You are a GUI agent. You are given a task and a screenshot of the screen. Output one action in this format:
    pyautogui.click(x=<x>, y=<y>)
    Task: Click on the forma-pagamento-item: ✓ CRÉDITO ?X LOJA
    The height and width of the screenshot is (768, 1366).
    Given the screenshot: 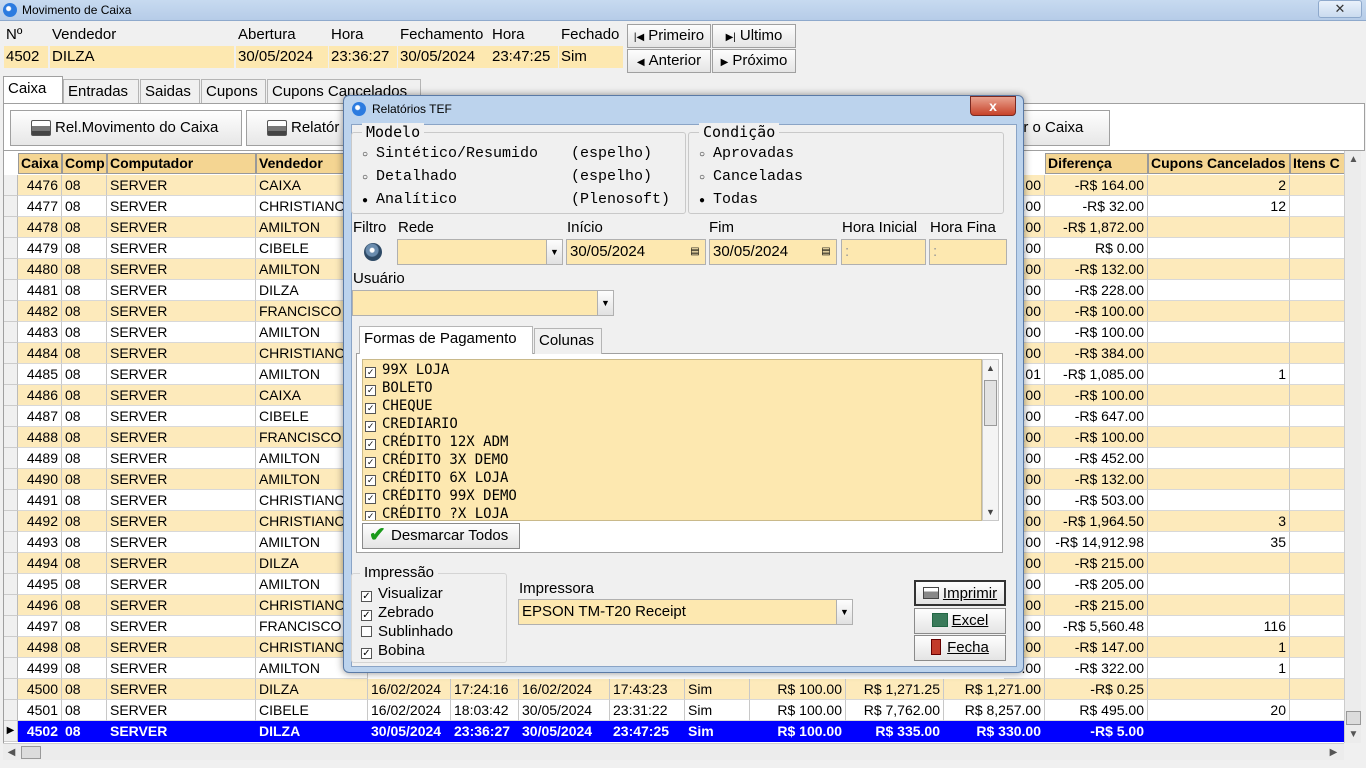 What is the action you would take?
    pyautogui.click(x=436, y=512)
    